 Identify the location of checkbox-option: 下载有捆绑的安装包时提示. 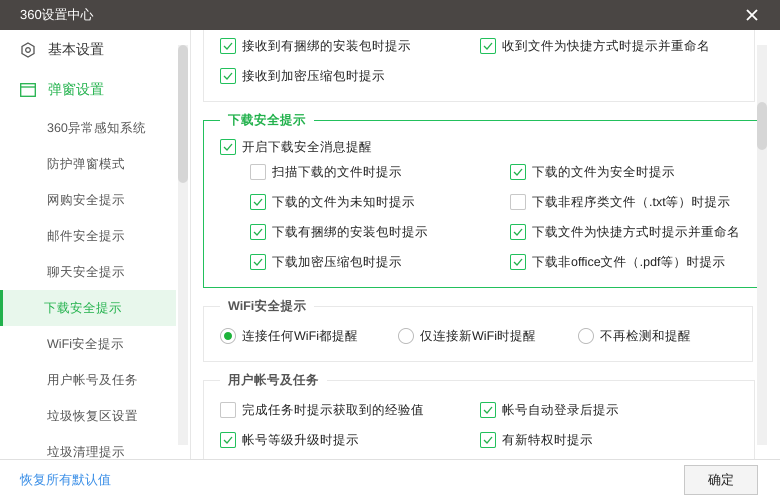
(380, 232).